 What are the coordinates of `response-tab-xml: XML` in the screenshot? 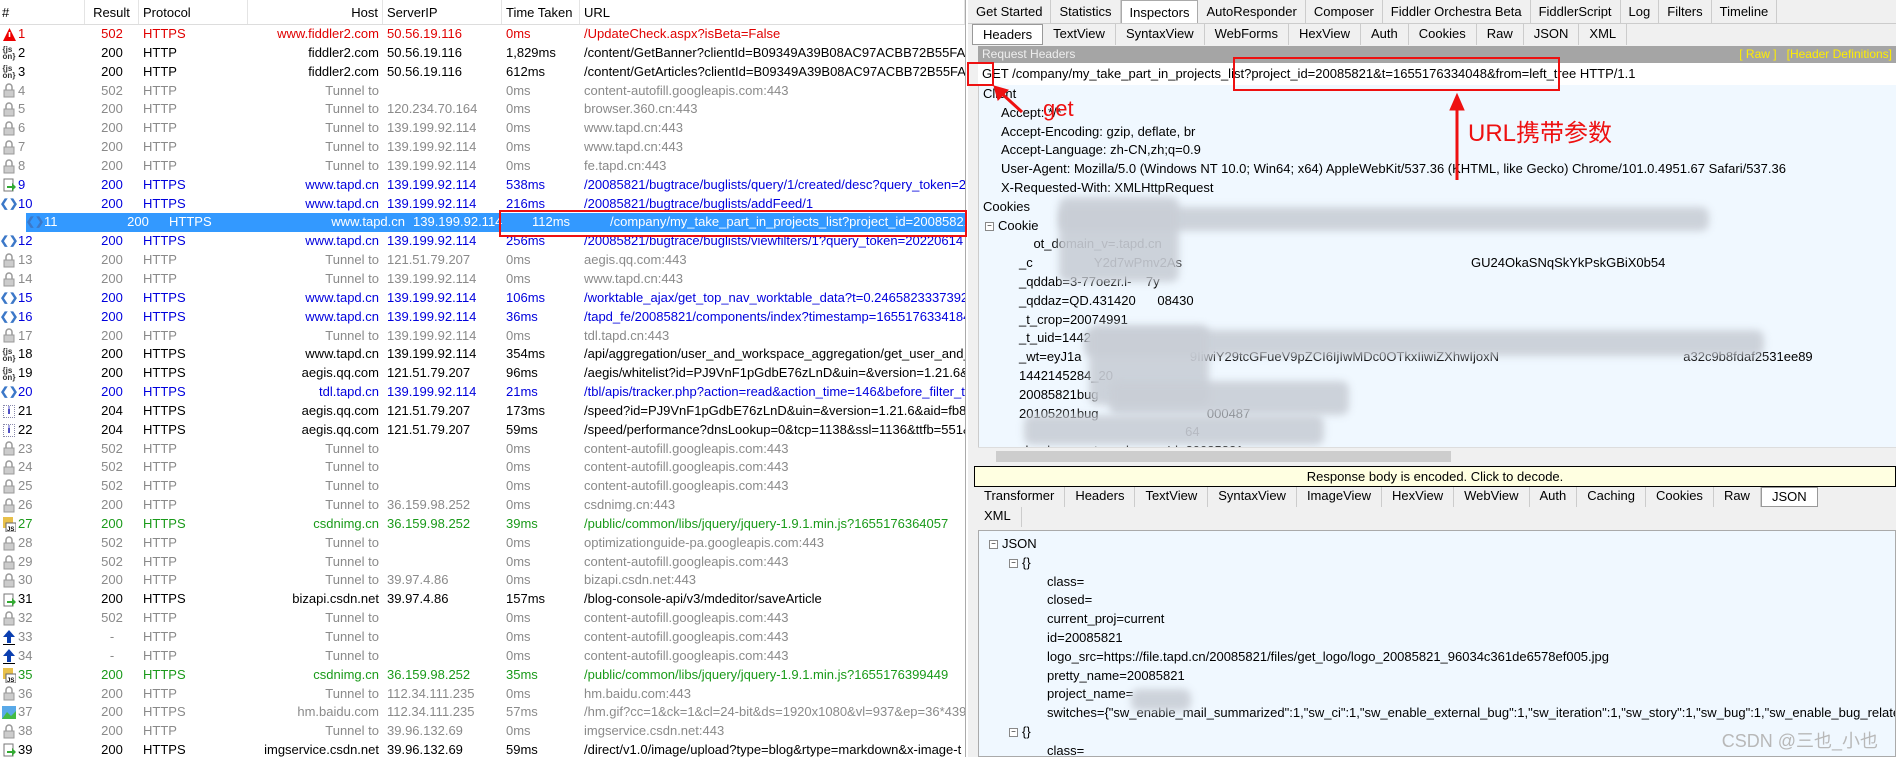 It's located at (998, 517).